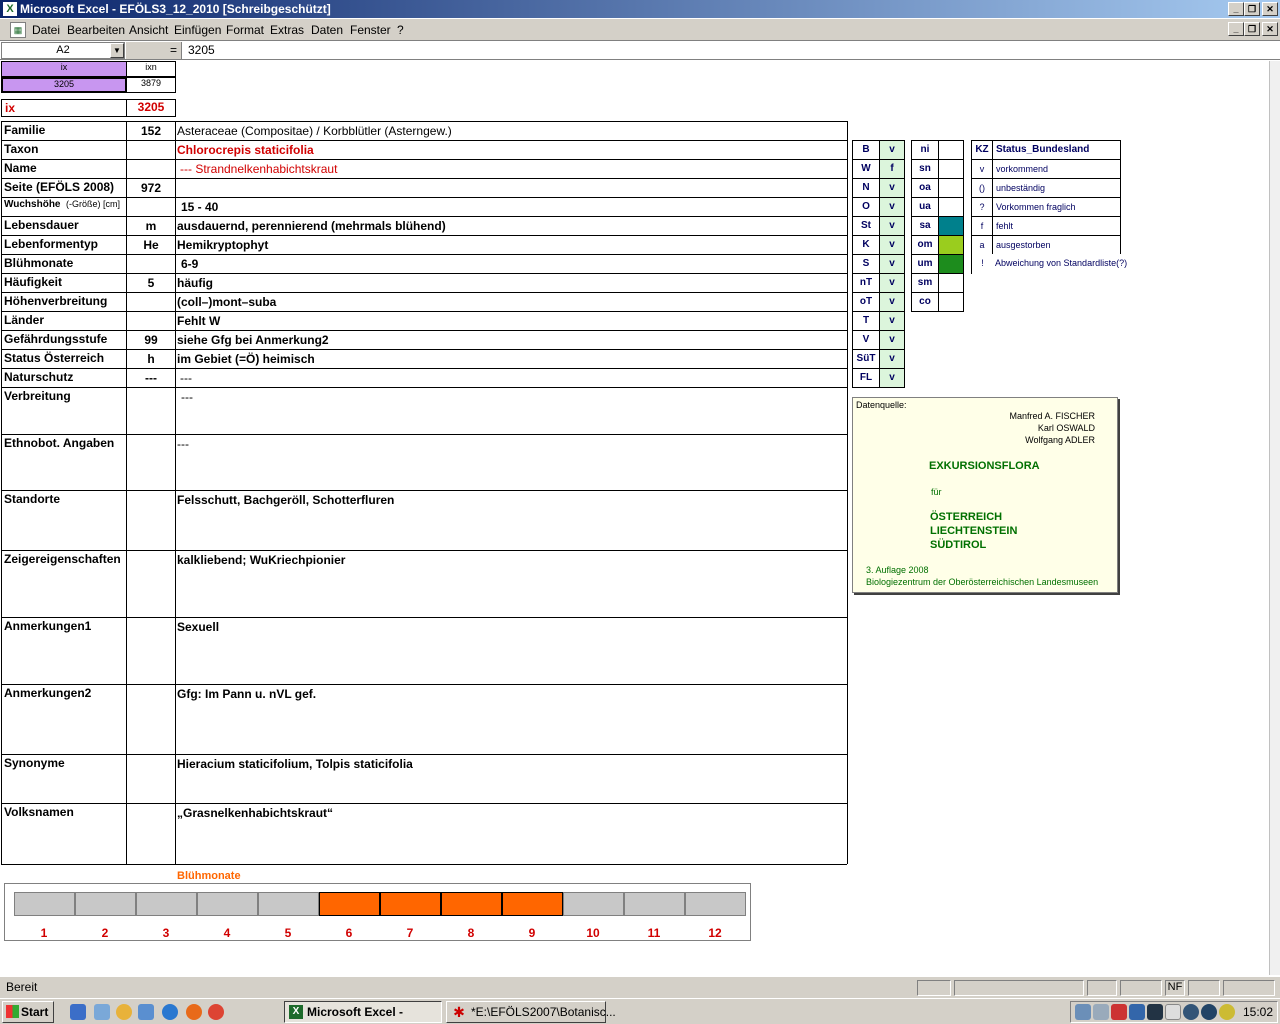 The image size is (1280, 1024). Describe the element at coordinates (925, 264) in the screenshot. I see `zone-code-cell: um` at that location.